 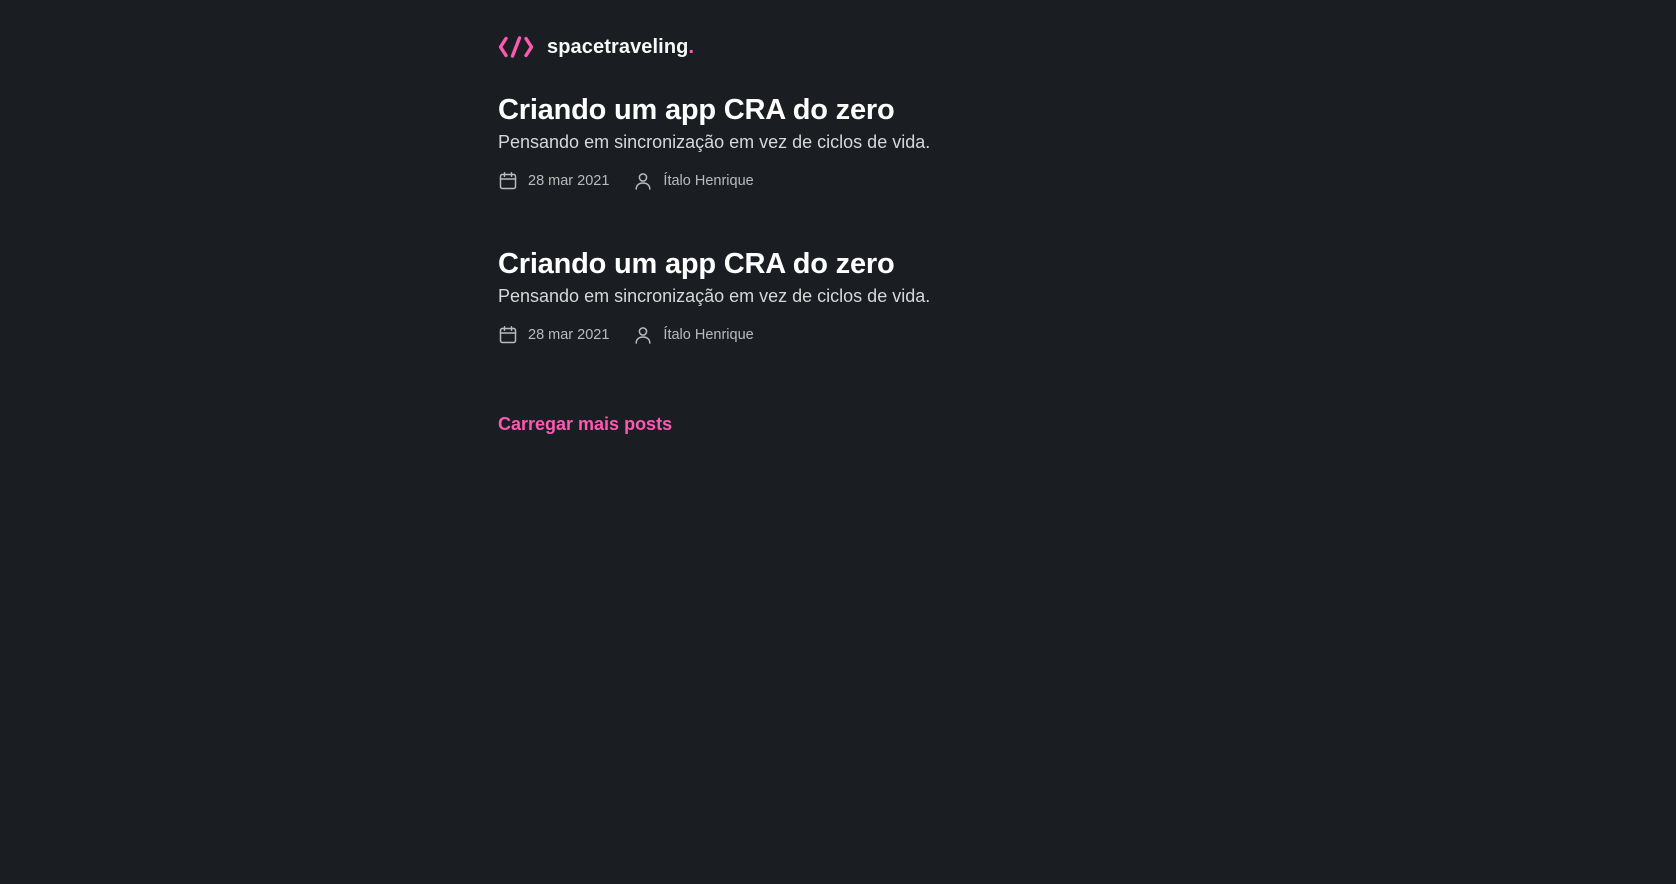 What do you see at coordinates (618, 47) in the screenshot?
I see `logo-text: spacetraveling` at bounding box center [618, 47].